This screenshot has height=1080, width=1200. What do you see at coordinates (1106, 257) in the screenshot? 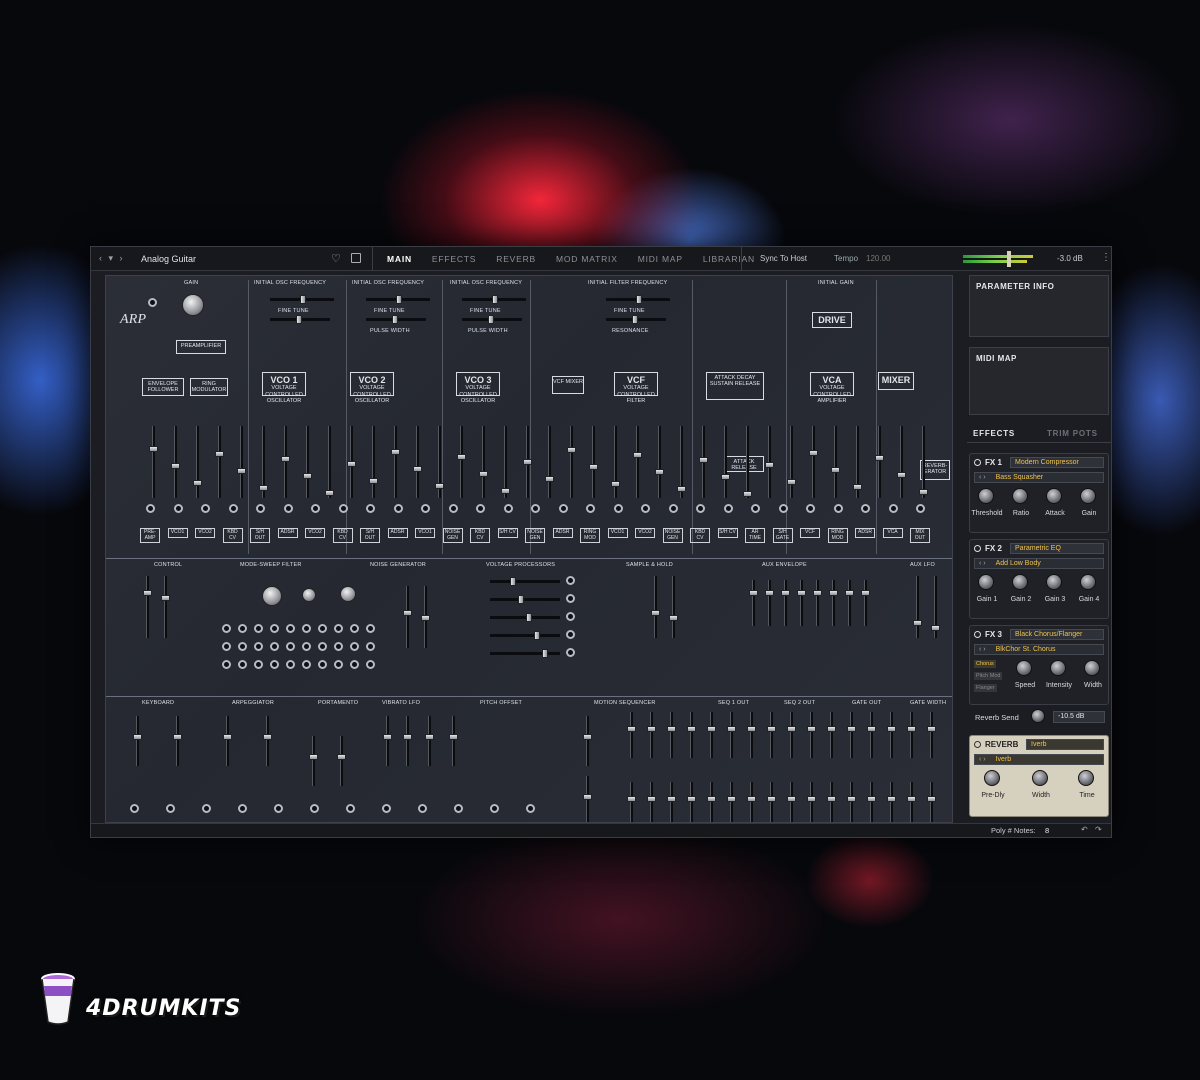
I see `menu-icon: ⋮` at bounding box center [1106, 257].